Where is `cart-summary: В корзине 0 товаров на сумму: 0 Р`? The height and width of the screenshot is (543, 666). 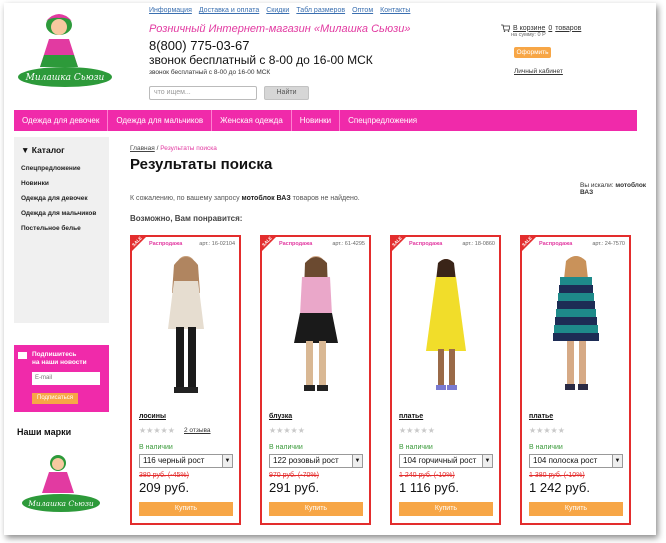
cart-summary: В корзине 0 товаров на сумму: 0 Р is located at coordinates (541, 31).